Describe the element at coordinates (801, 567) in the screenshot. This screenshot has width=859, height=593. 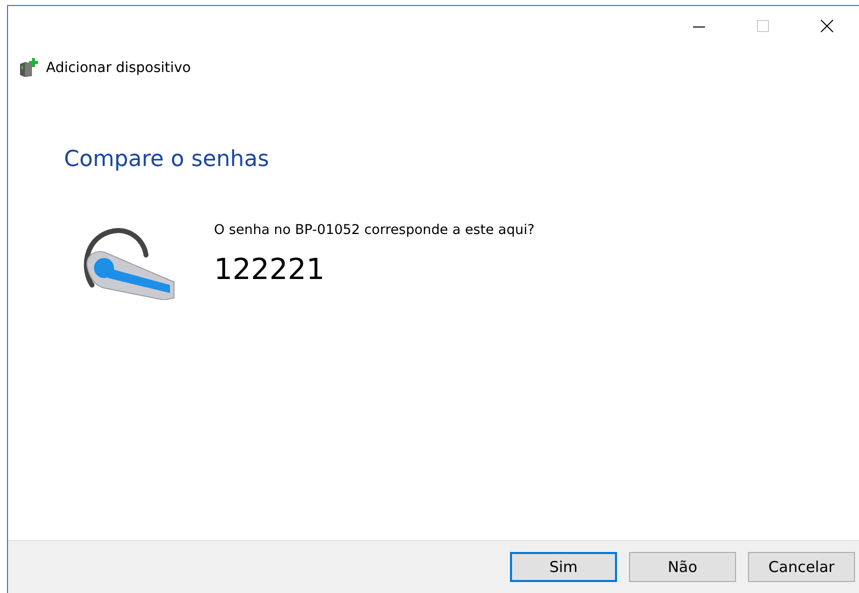
I see `dialog-button: Cancelar` at that location.